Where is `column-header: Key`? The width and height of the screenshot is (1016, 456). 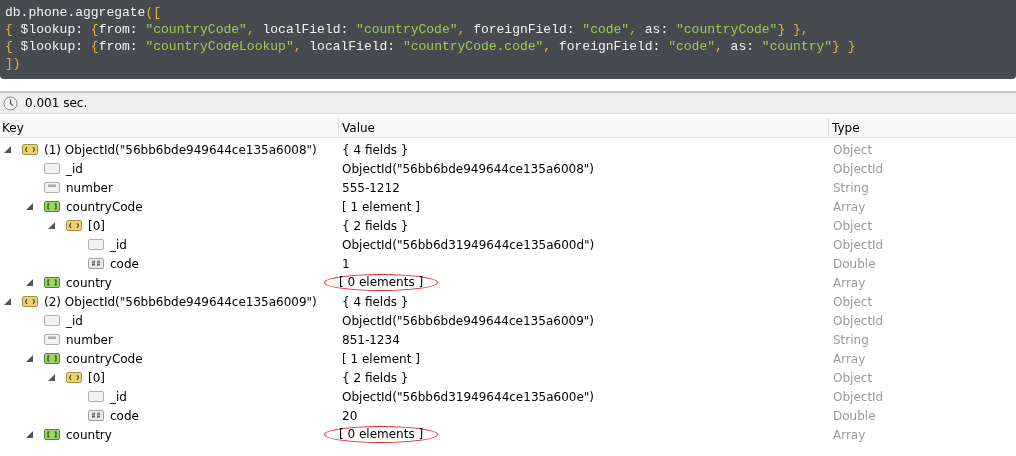
column-header: Key is located at coordinates (169, 127).